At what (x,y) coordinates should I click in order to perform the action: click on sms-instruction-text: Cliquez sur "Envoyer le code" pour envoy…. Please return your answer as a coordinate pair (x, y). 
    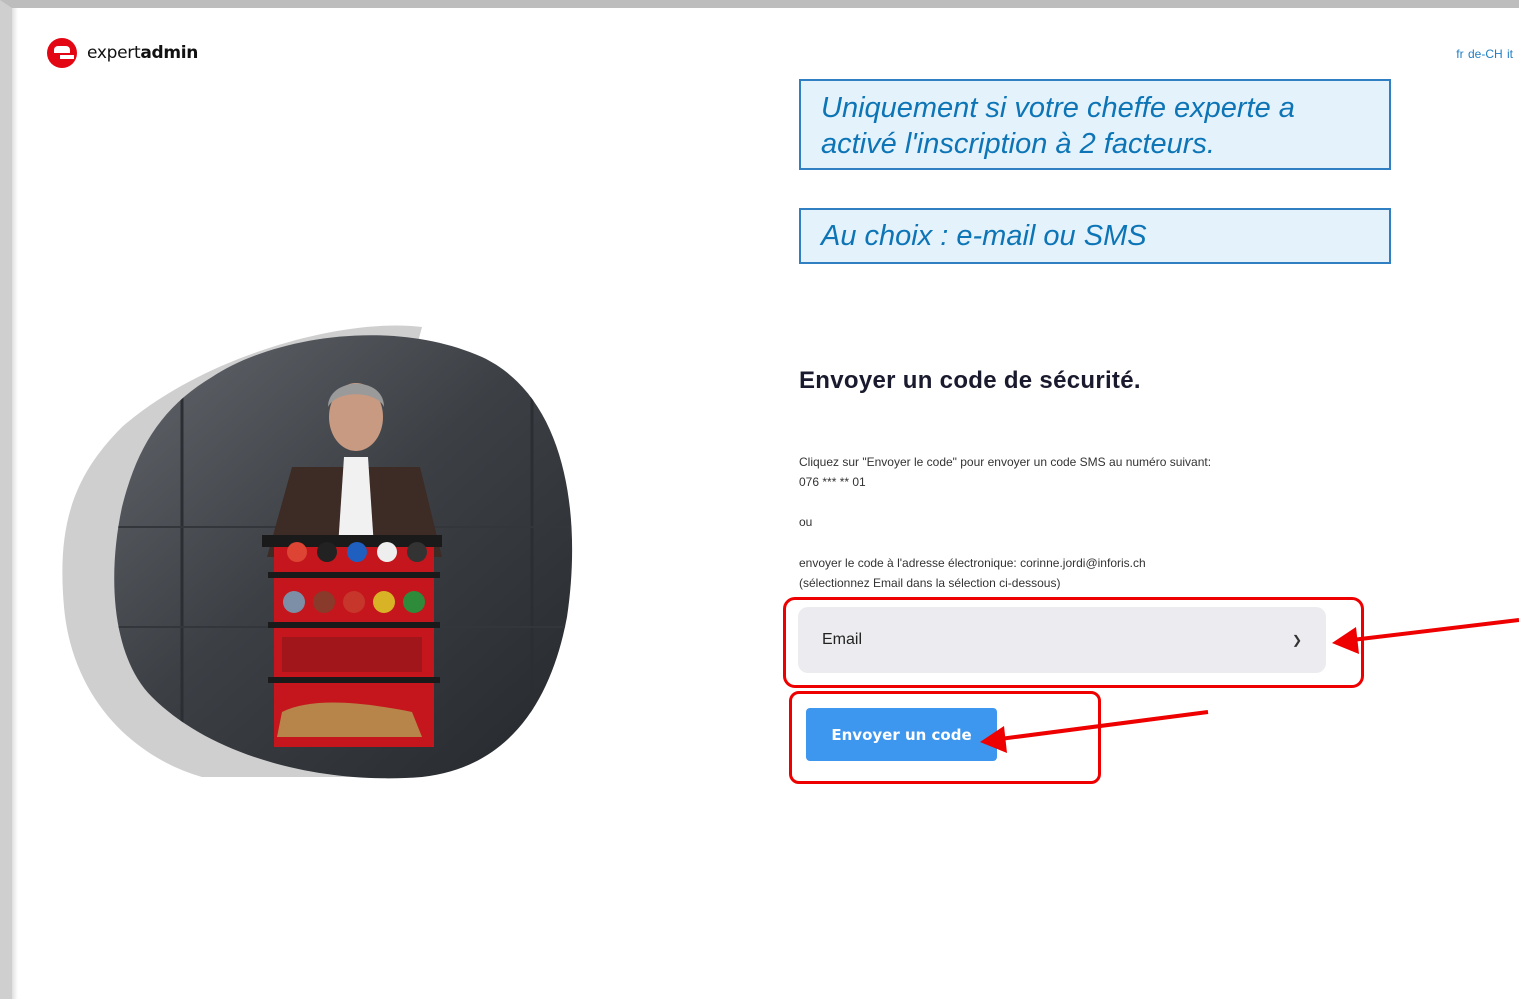
    Looking at the image, I should click on (1005, 472).